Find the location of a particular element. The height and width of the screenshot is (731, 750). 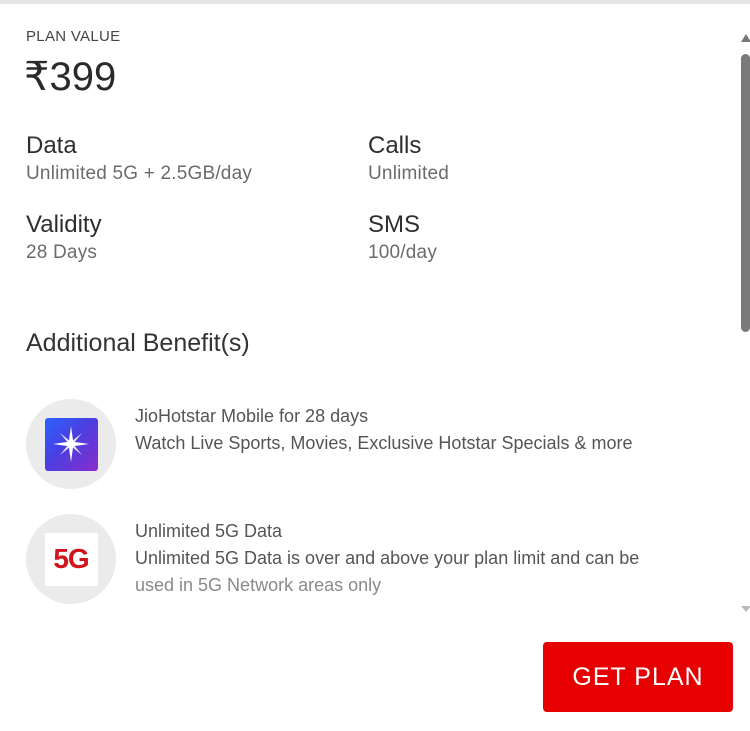

spec-data-title: Data is located at coordinates (51, 145).